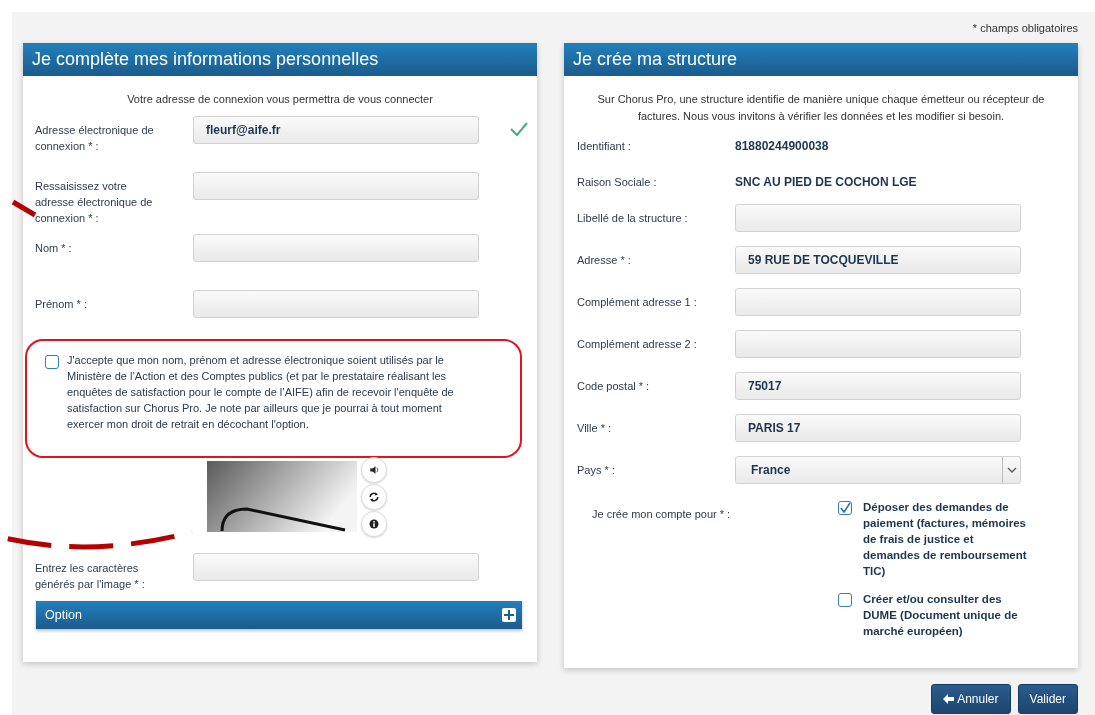  I want to click on field-label: Je crée mon compte pour * :, so click(662, 514).